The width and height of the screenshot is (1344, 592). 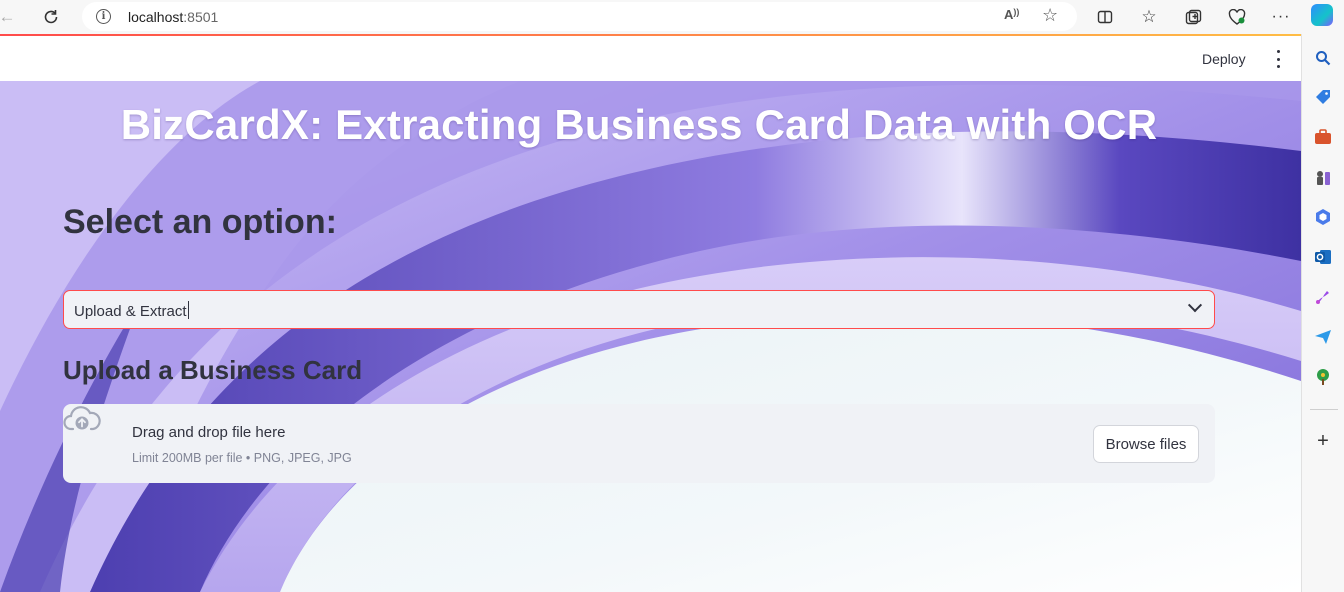 I want to click on app-header: Deploy, so click(x=650, y=58).